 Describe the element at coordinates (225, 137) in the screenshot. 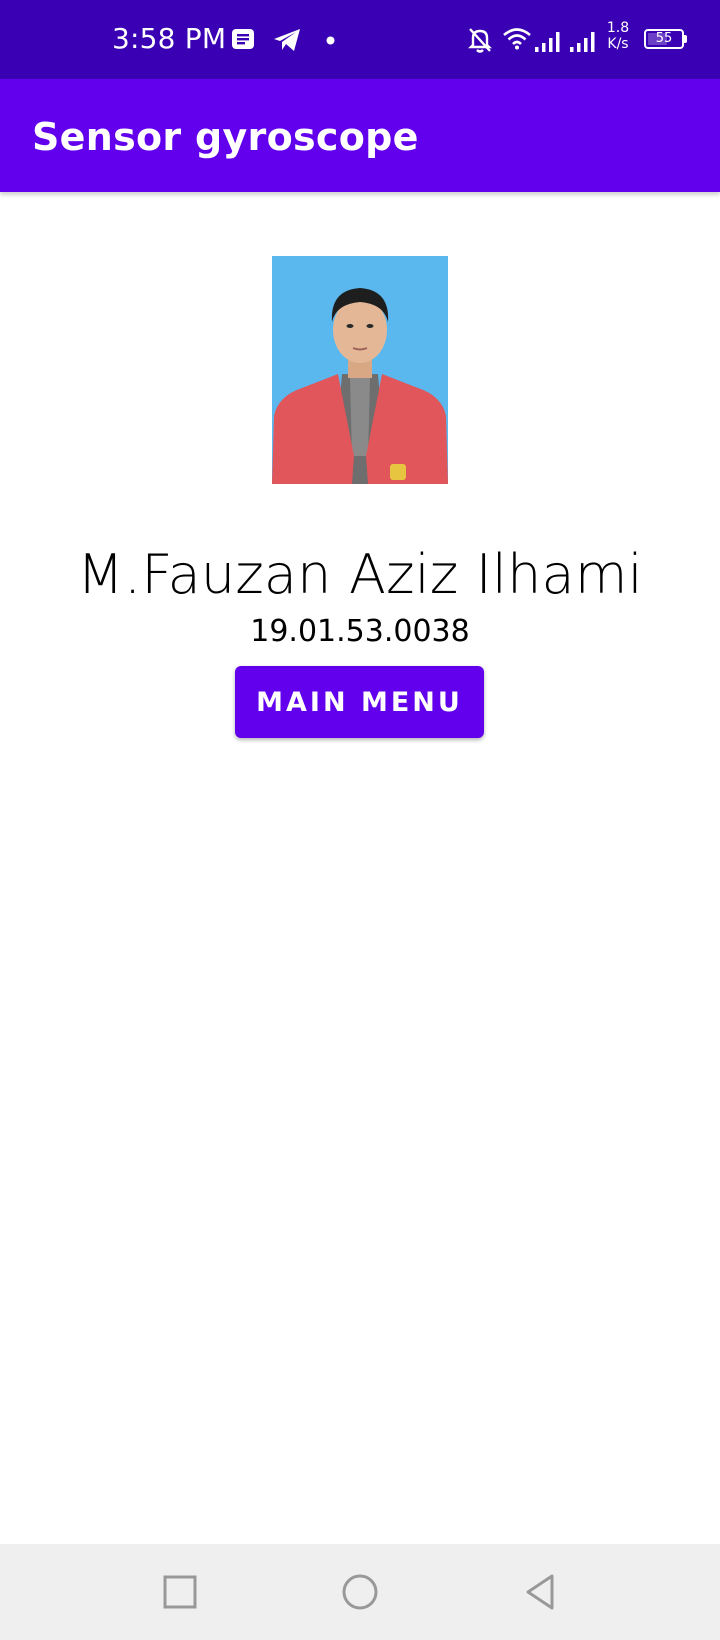

I see `app-title: Sensor gyroscope` at that location.